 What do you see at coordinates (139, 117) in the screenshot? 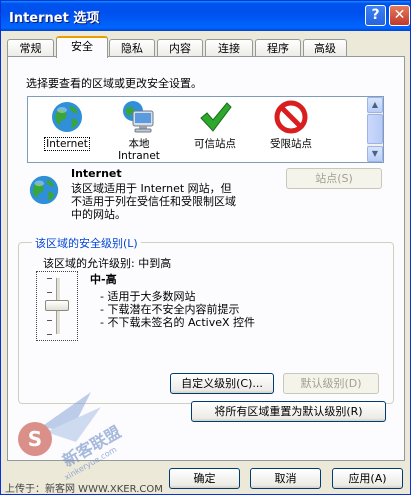
I see `intranet-computer-icon` at bounding box center [139, 117].